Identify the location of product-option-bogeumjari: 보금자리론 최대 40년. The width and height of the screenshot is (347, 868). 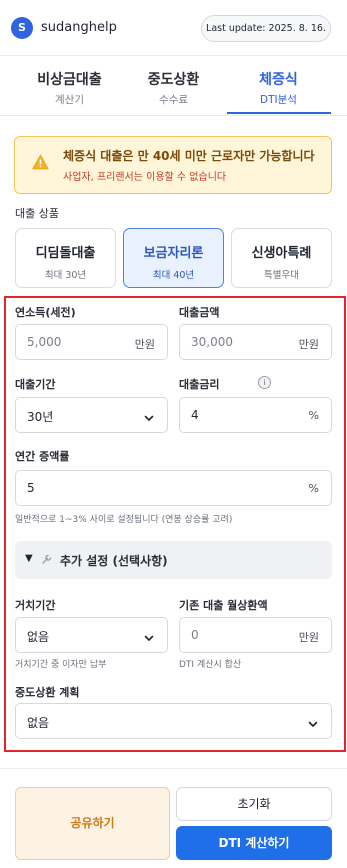
(173, 258).